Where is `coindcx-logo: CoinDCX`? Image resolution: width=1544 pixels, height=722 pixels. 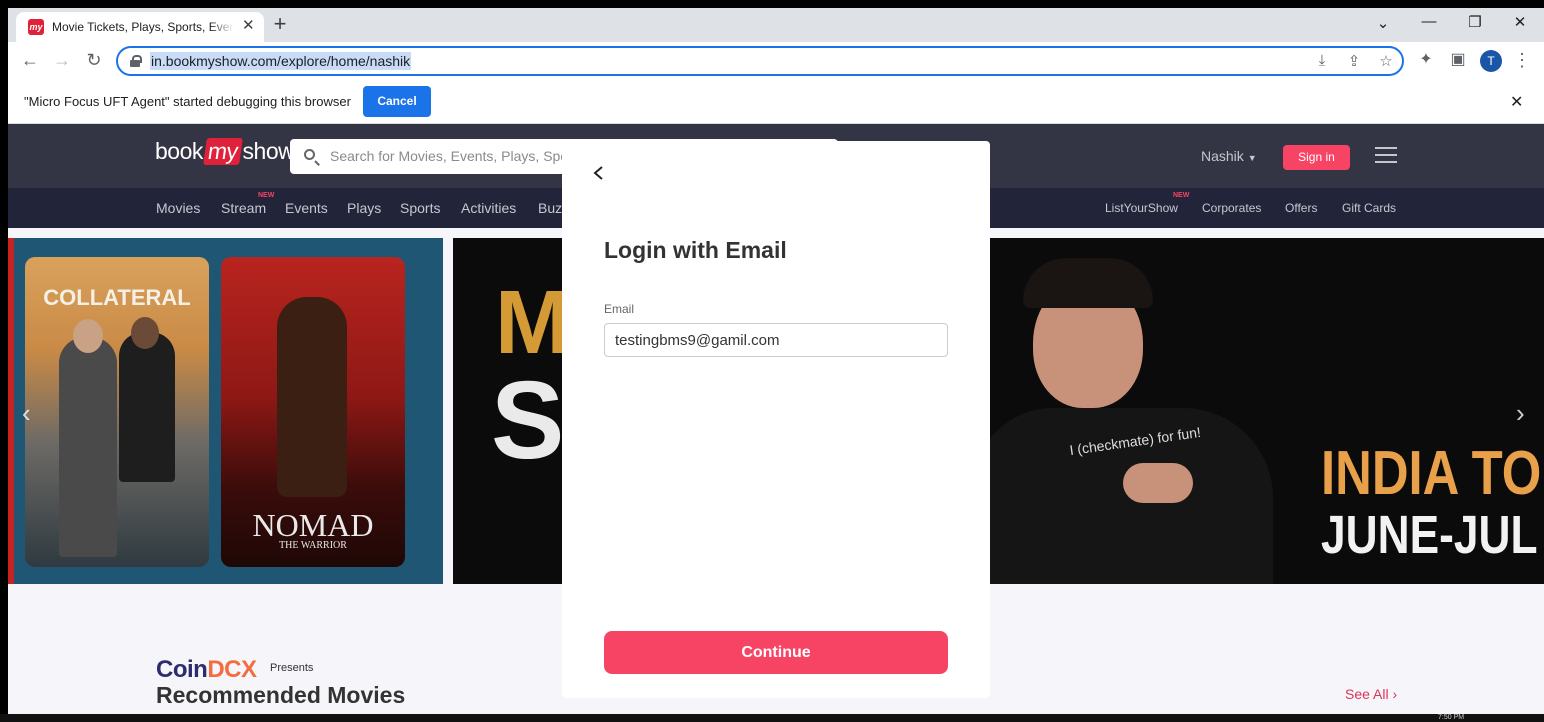
coindcx-logo: CoinDCX is located at coordinates (206, 670).